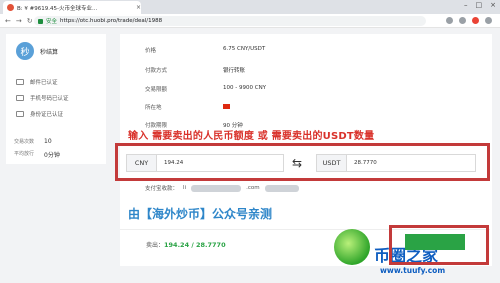  I want to click on cny-amount-input: CNY 194.24, so click(205, 163).